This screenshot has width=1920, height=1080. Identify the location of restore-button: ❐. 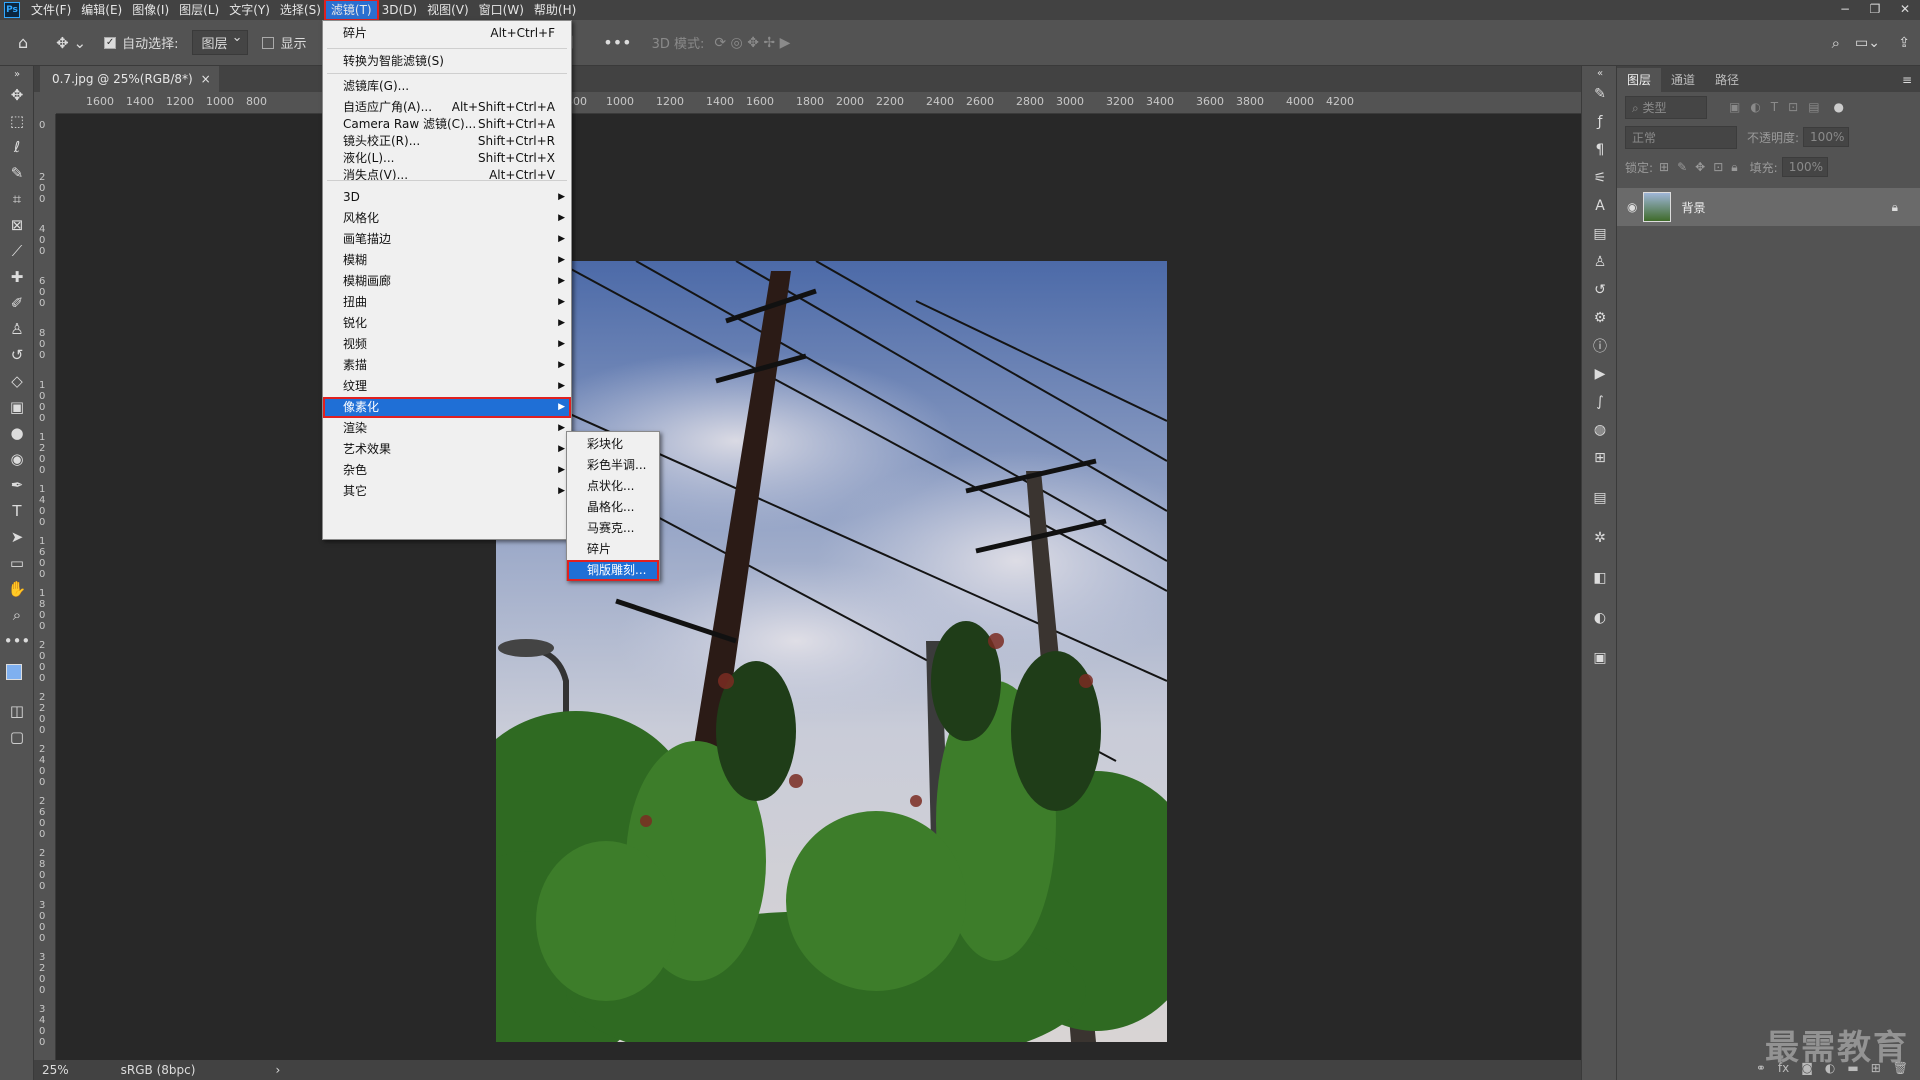
(1875, 10).